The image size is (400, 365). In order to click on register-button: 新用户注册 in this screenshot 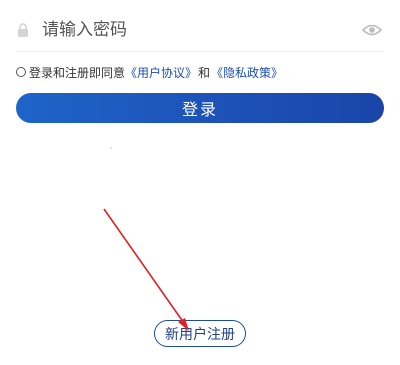, I will do `click(200, 333)`.